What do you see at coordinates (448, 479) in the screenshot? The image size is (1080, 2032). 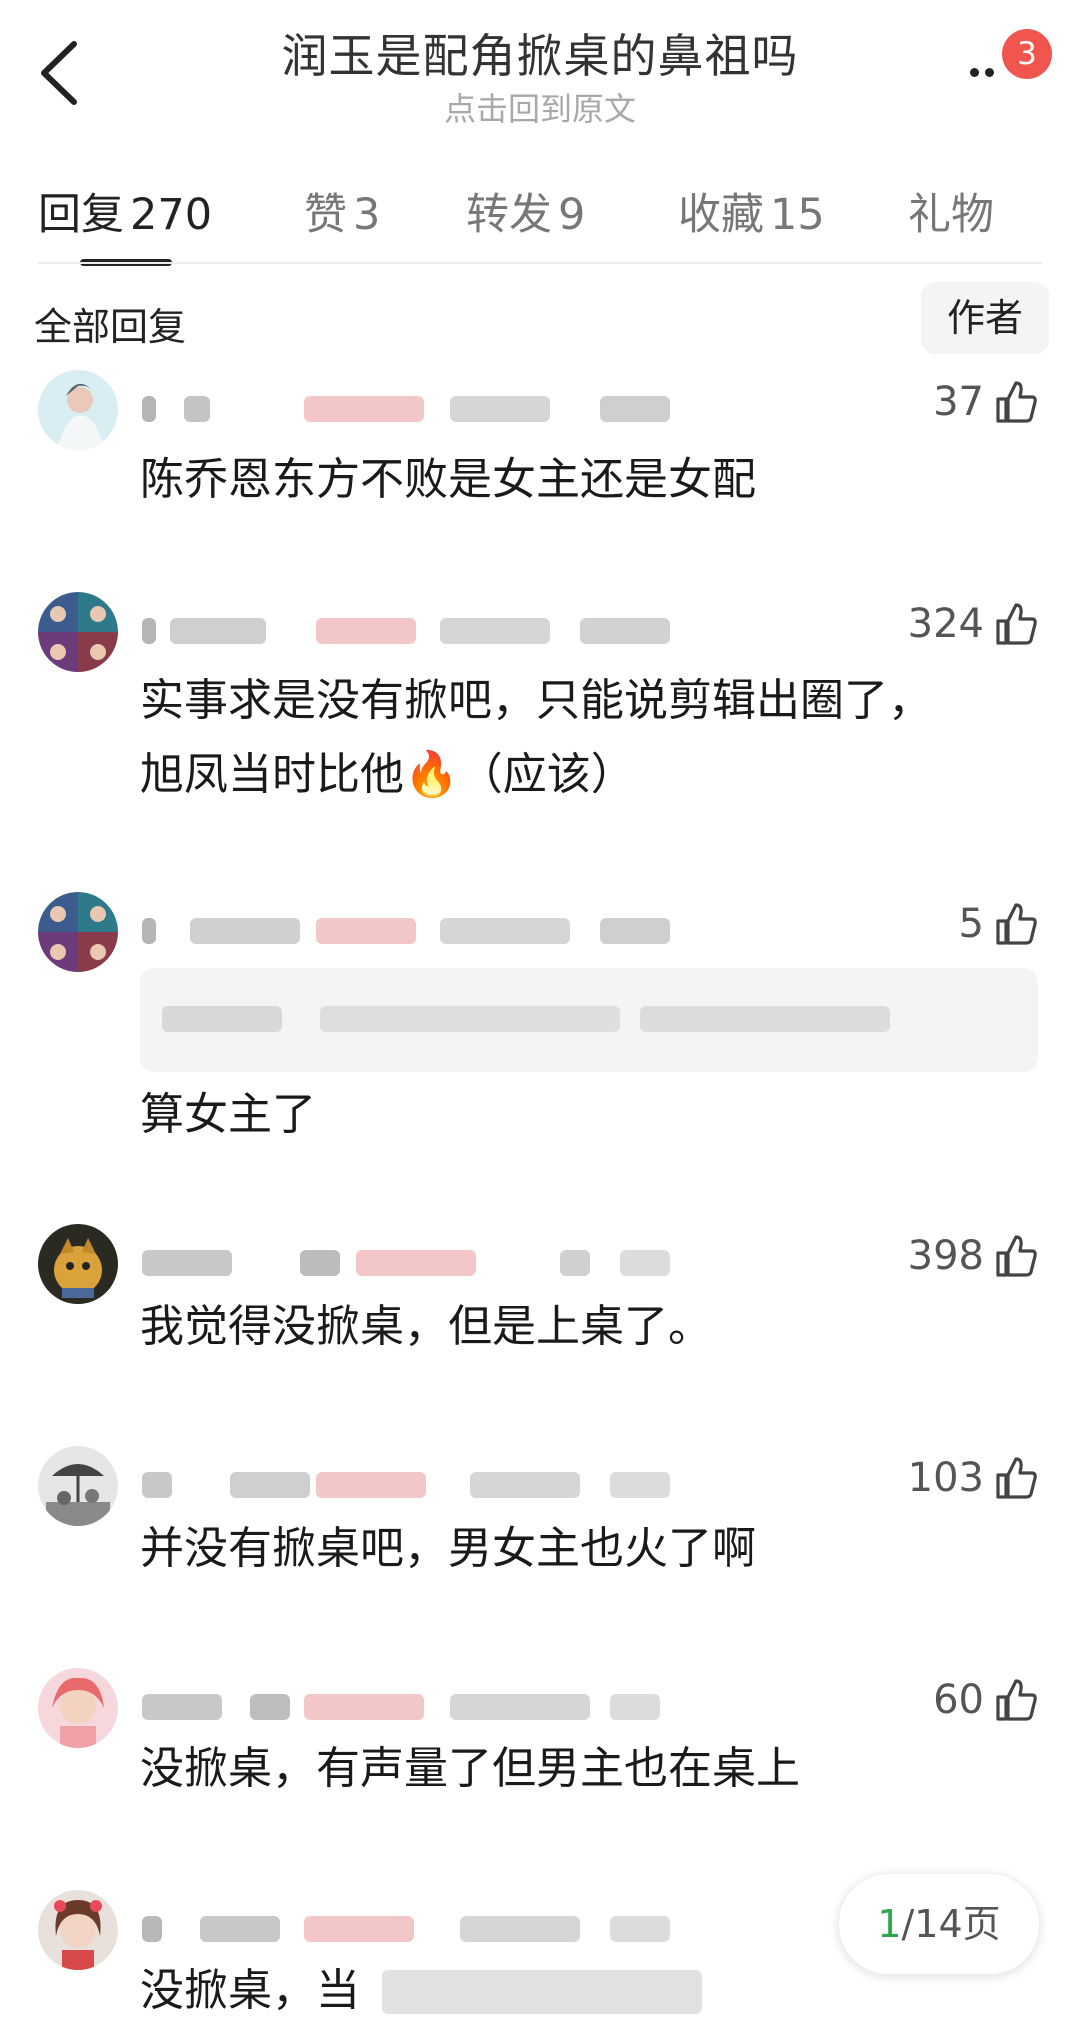 I see `comment-text: 陈乔恩东方不败是女主还是女配` at bounding box center [448, 479].